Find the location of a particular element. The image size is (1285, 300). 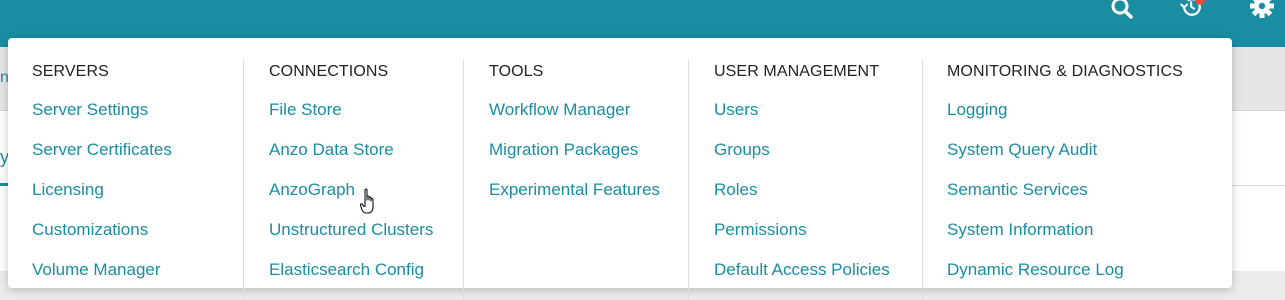

column-heading: USER MANAGEMENT is located at coordinates (797, 71).